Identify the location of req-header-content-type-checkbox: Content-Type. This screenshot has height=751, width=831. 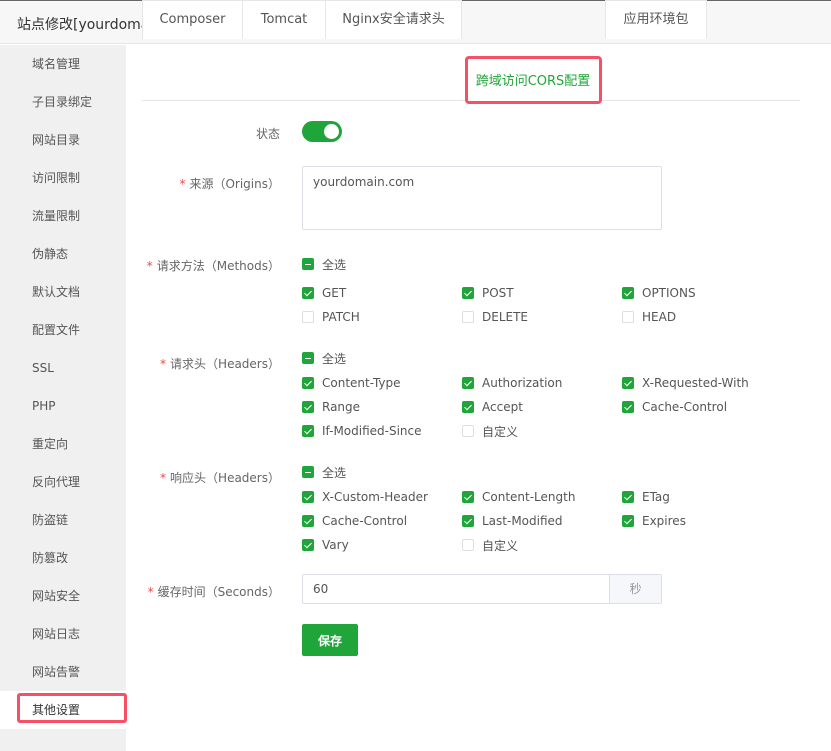
(351, 383).